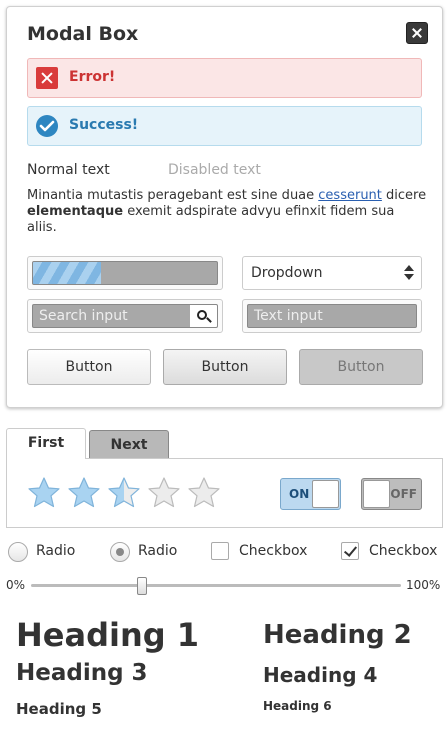 This screenshot has width=448, height=730. I want to click on radio-button, so click(18, 552).